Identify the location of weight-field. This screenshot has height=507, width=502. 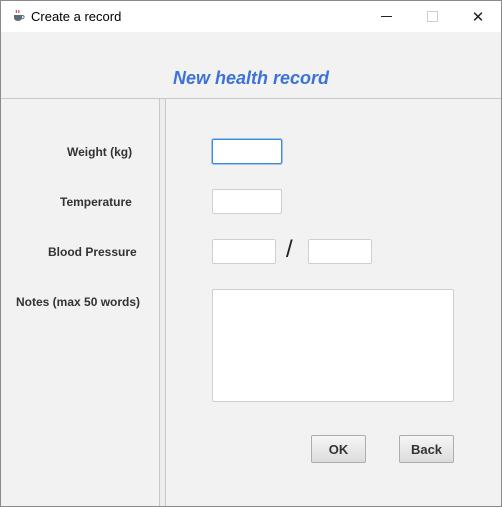
(247, 151).